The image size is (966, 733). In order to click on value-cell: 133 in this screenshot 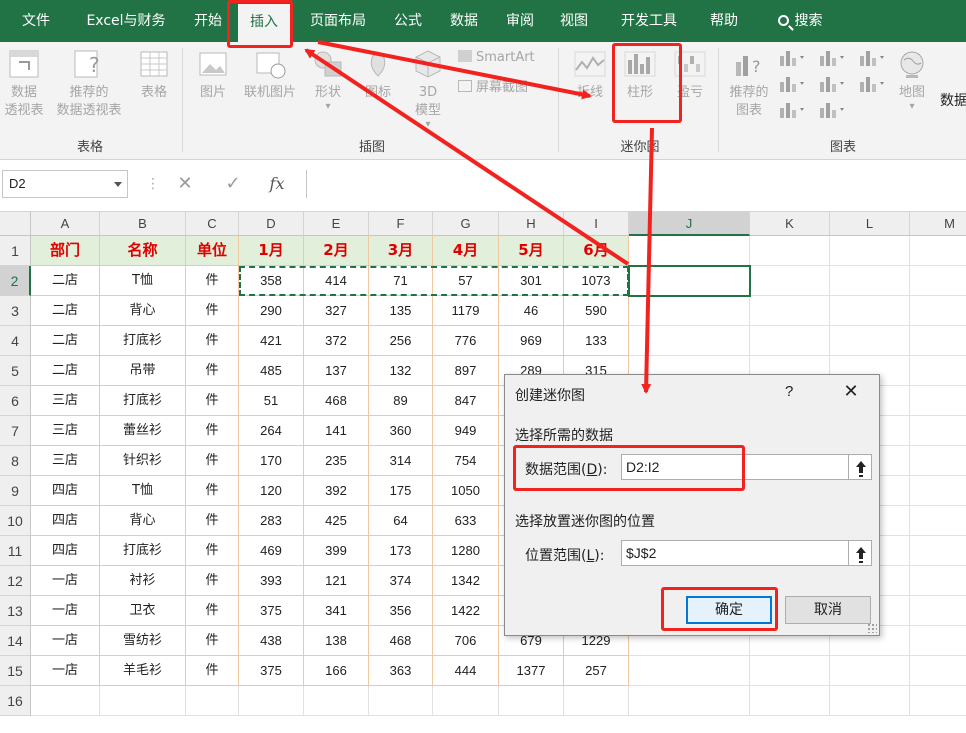, I will do `click(596, 341)`.